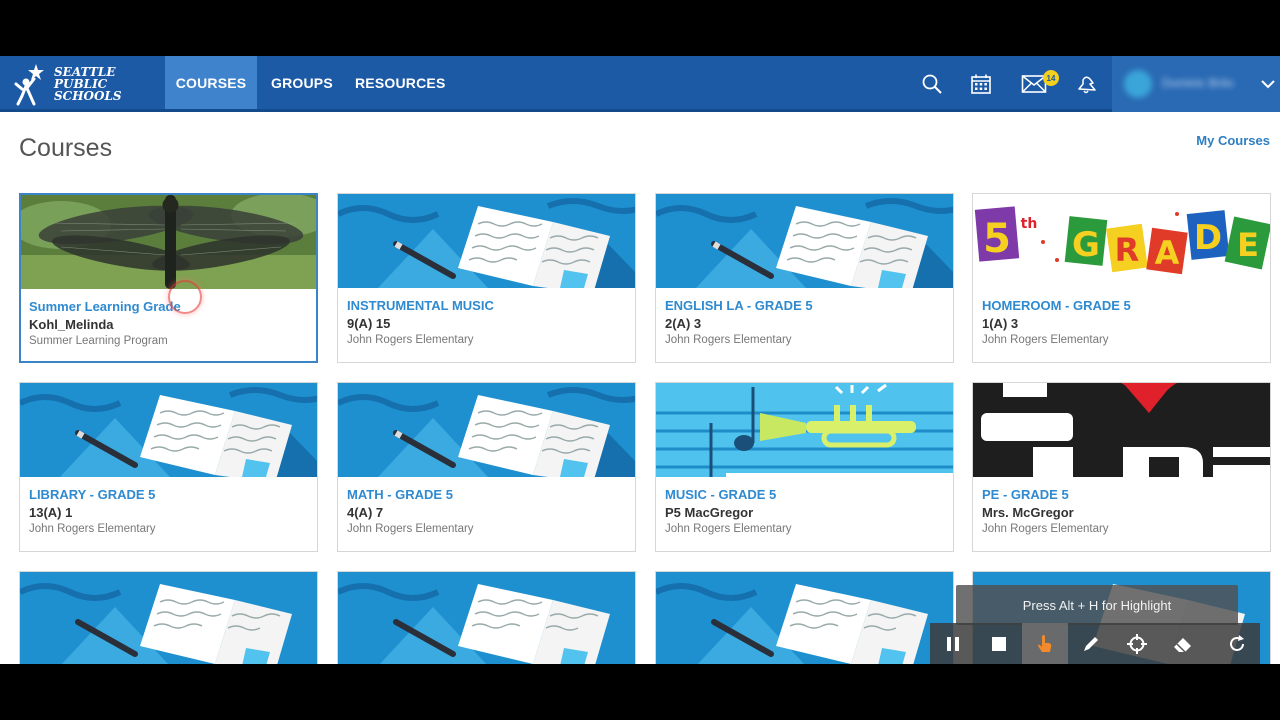 The image size is (1280, 720). Describe the element at coordinates (1086, 245) in the screenshot. I see `svg-text: G` at that location.